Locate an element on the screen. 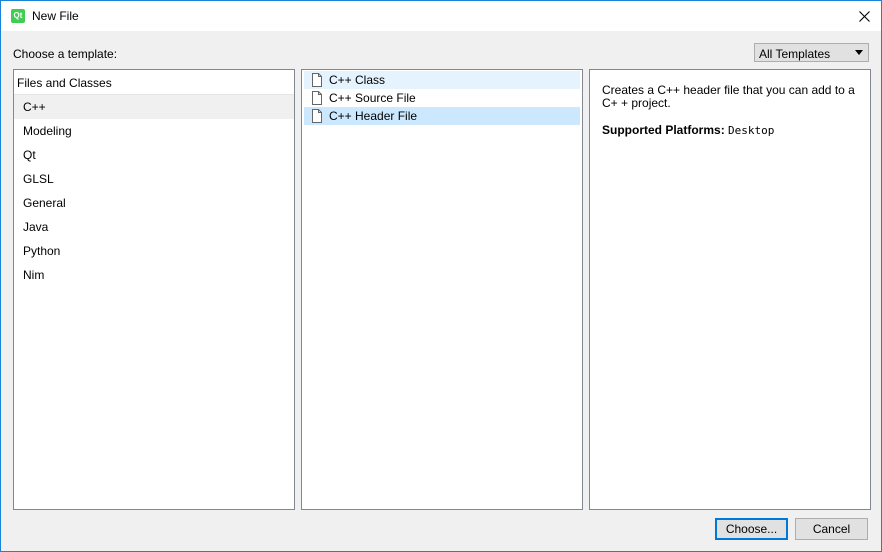 The image size is (882, 552). template-label: C++ Source File is located at coordinates (372, 98).